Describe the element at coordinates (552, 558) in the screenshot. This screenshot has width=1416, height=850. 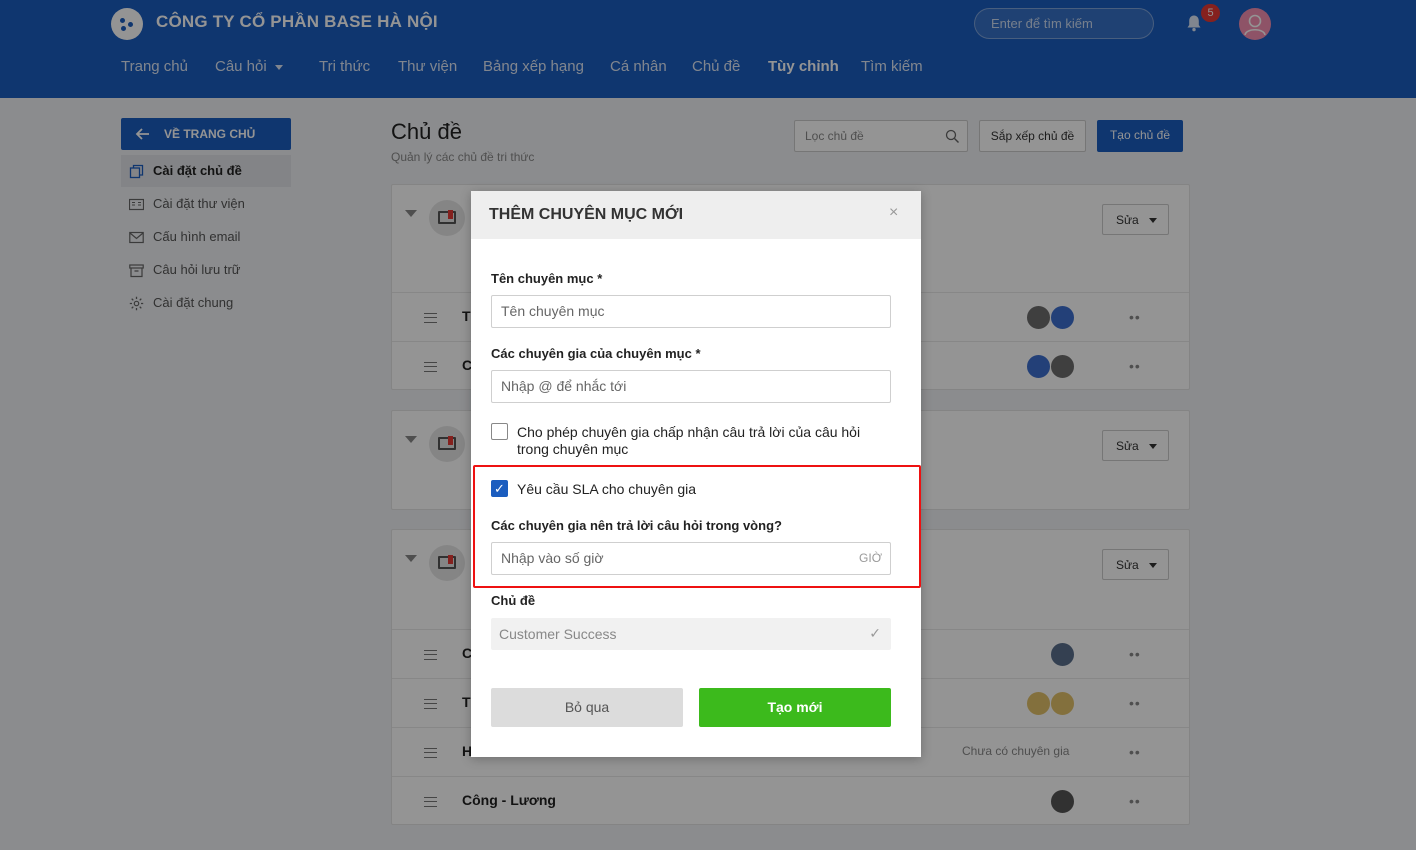
I see `sla-hours-placeholder: Nhập vào số giờ` at that location.